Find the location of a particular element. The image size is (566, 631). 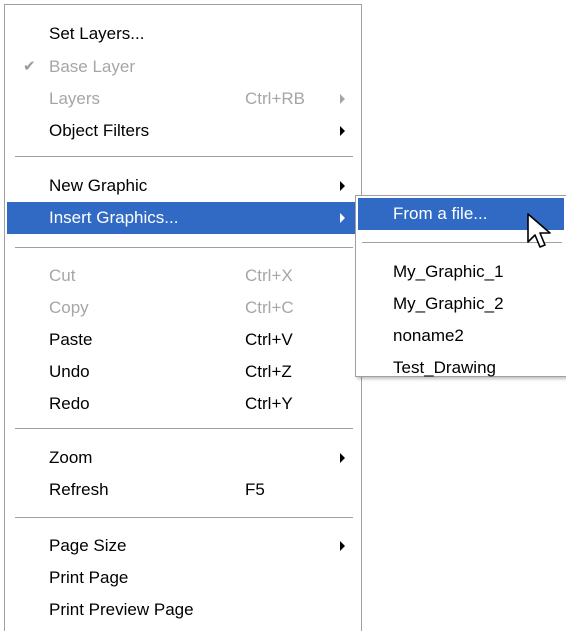

menu-item-label: My_Graphic_1 is located at coordinates (448, 271).